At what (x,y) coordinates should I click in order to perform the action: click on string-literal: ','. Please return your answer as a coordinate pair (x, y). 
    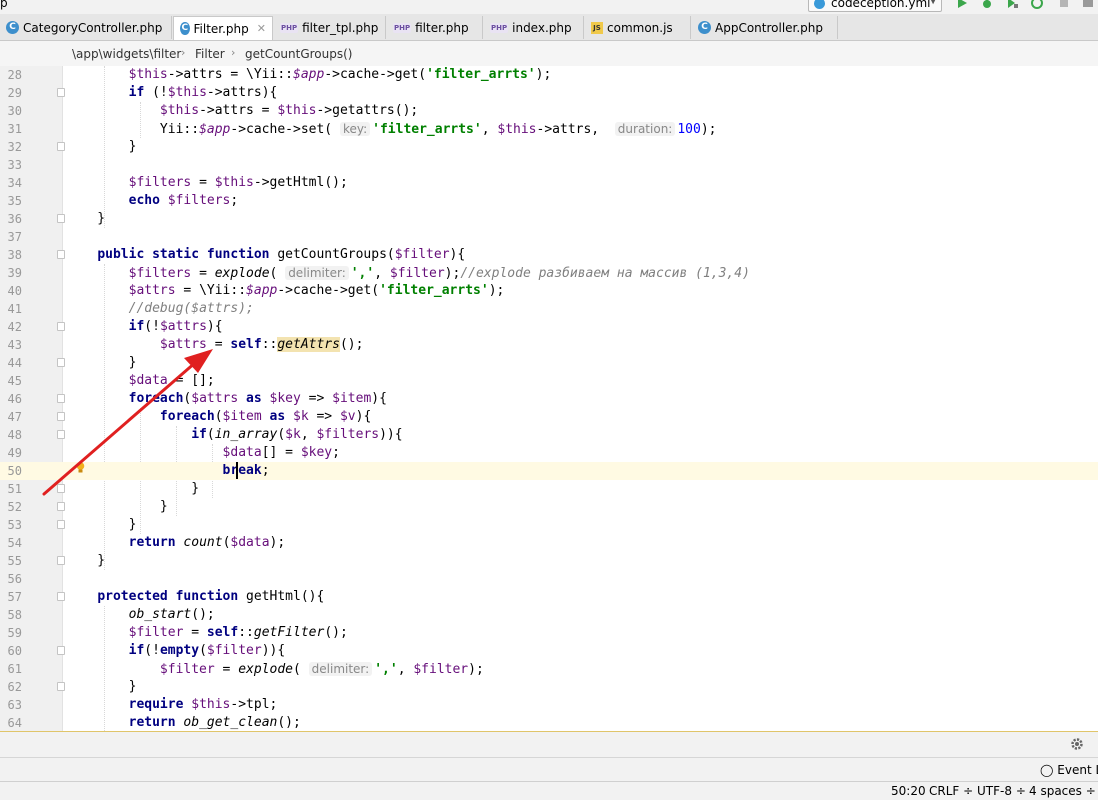
    Looking at the image, I should click on (362, 273).